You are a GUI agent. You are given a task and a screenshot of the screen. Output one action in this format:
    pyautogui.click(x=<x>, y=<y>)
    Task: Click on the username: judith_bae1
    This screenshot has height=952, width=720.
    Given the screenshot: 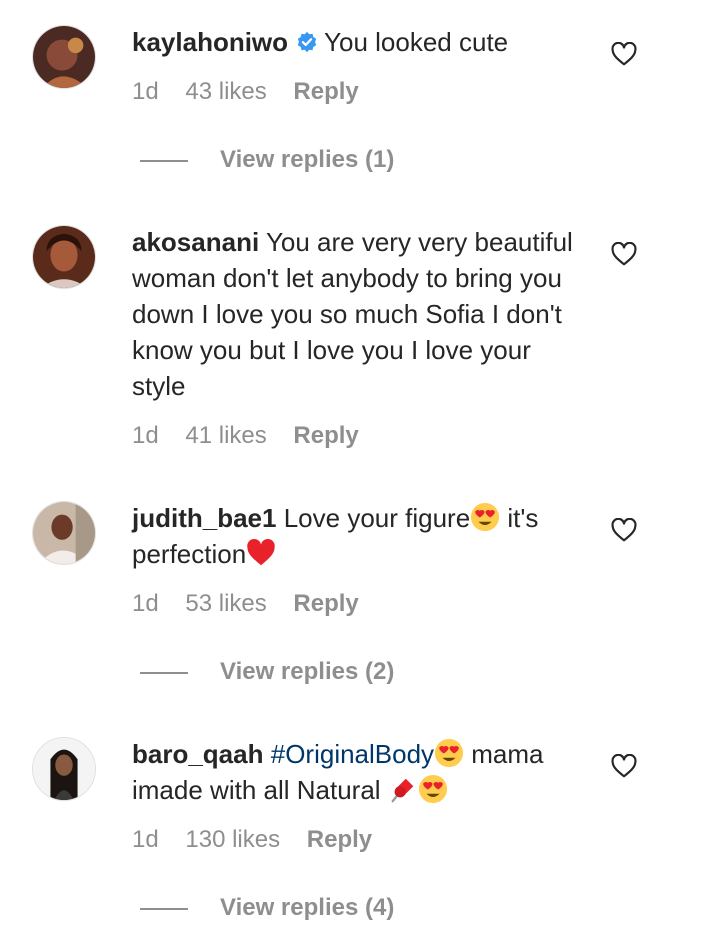 What is the action you would take?
    pyautogui.click(x=204, y=518)
    